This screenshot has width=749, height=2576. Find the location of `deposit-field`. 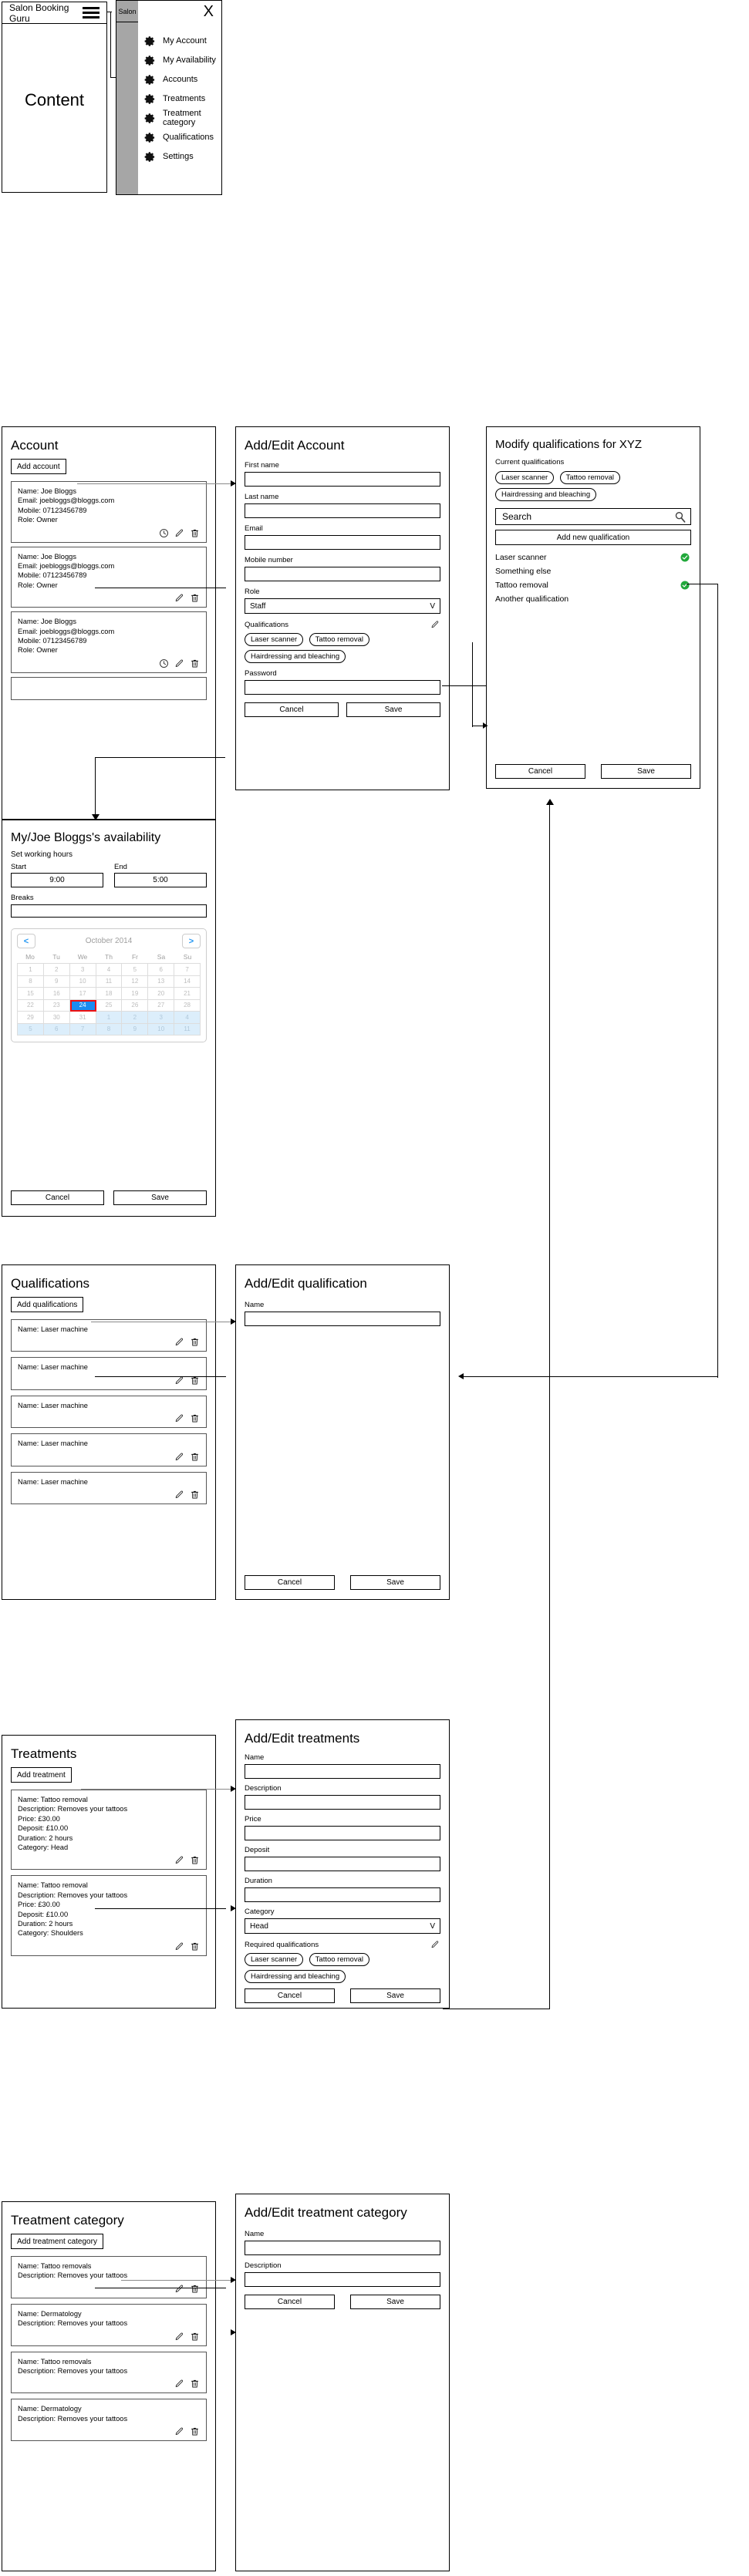

deposit-field is located at coordinates (342, 1864).